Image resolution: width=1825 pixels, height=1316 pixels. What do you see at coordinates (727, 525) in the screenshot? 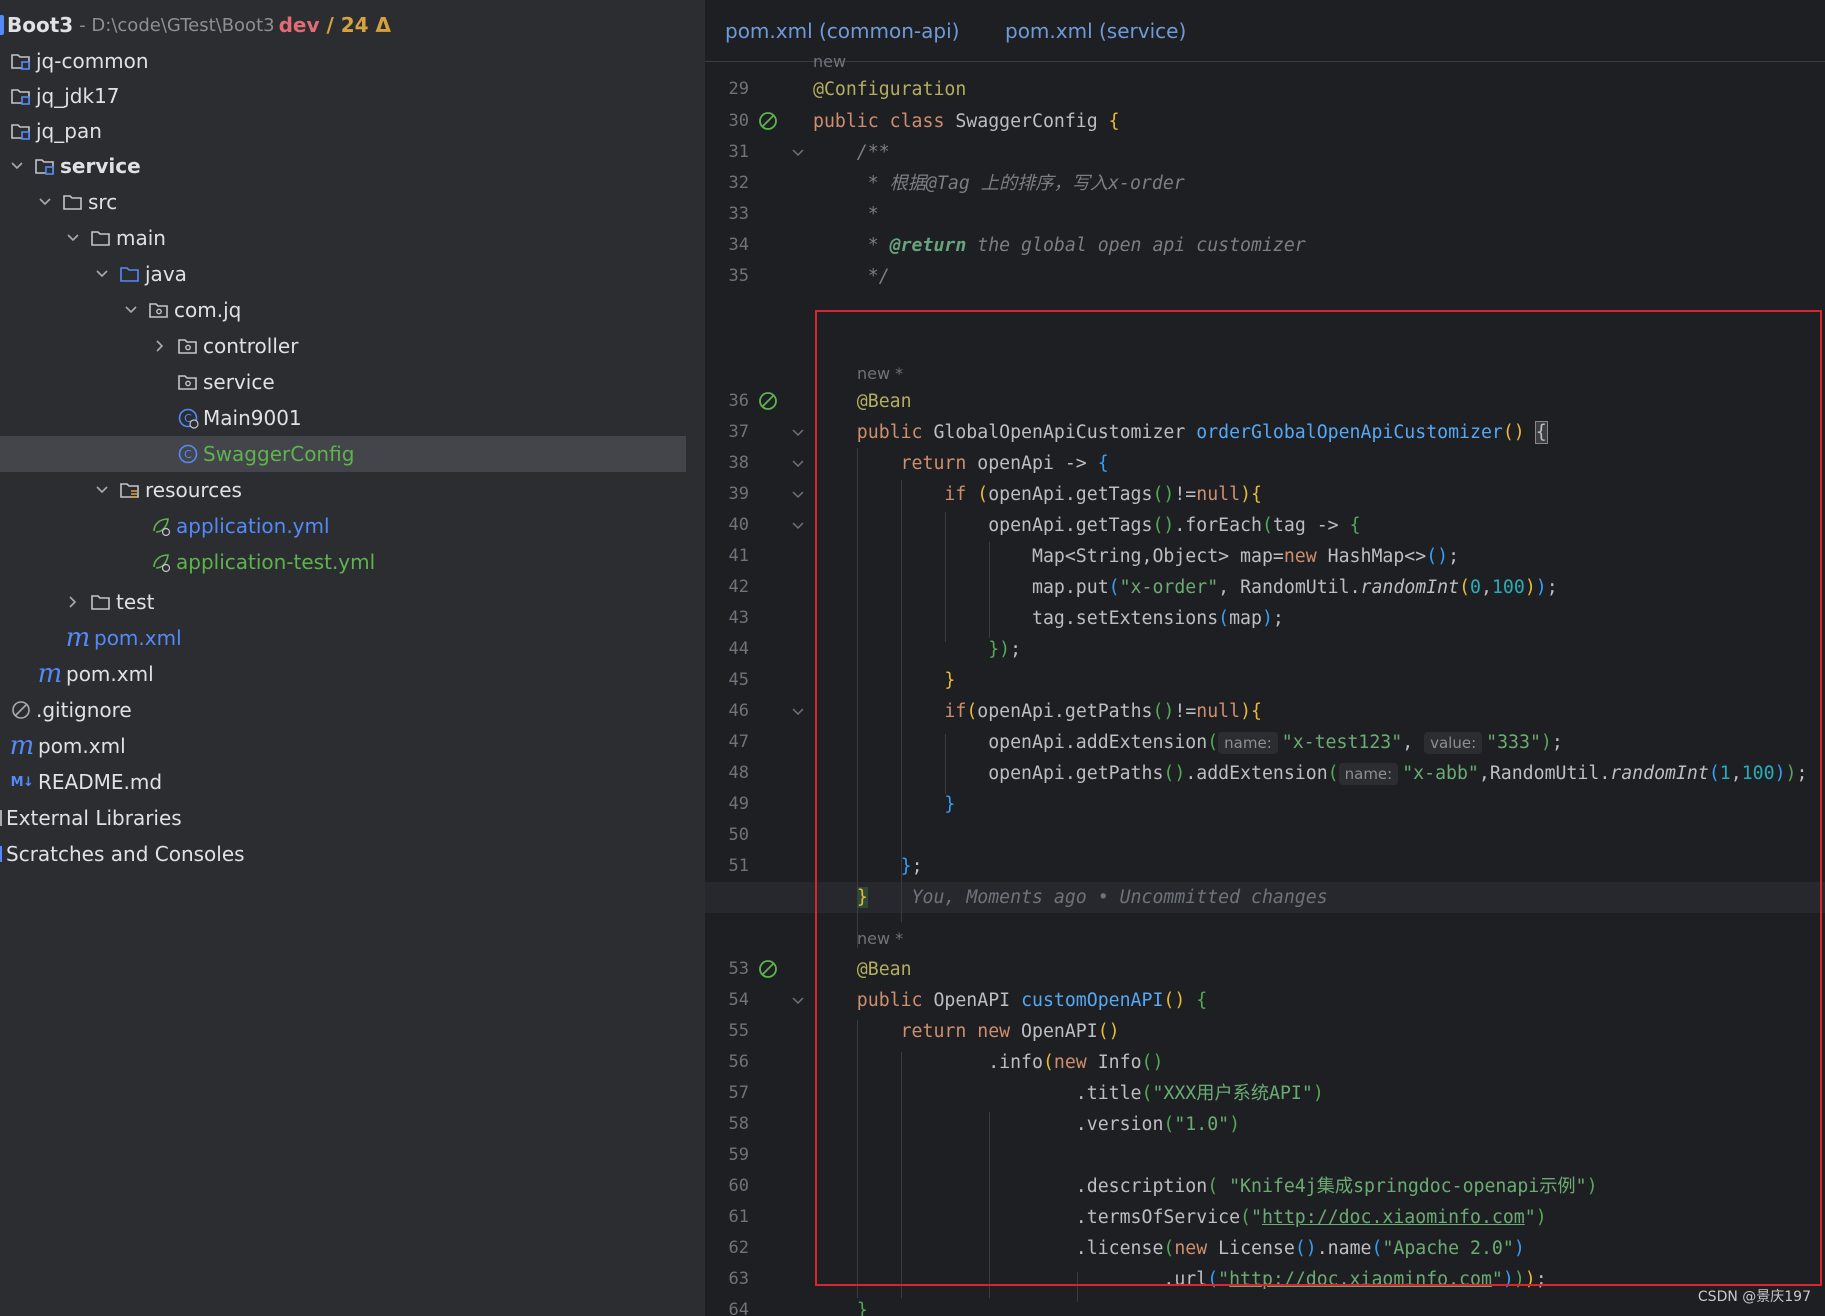
I see `line-number: 40` at bounding box center [727, 525].